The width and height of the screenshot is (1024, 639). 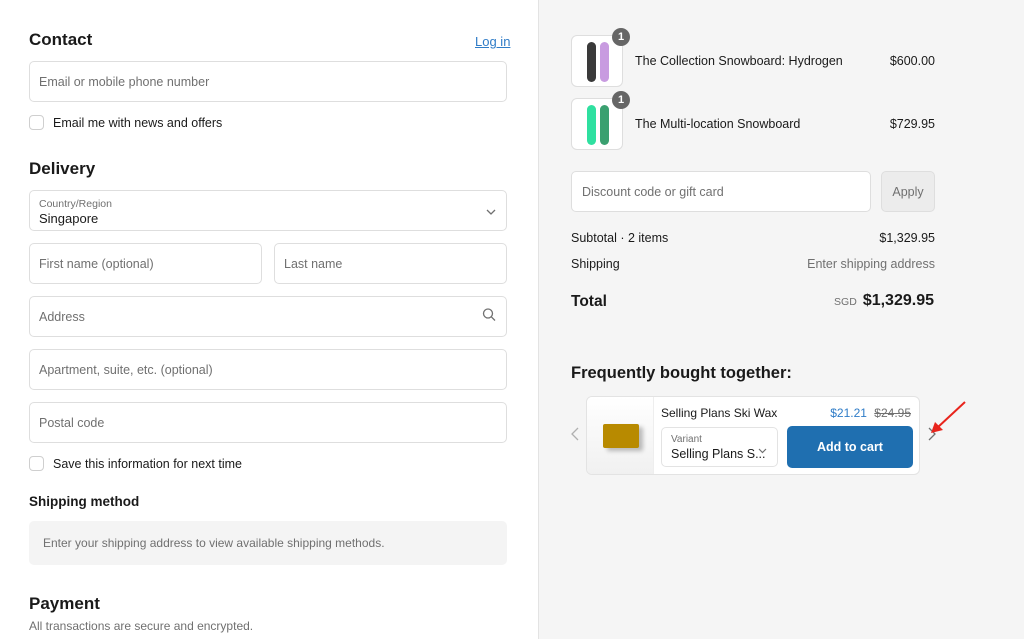 I want to click on postal-code-field: Postal code, so click(x=268, y=422).